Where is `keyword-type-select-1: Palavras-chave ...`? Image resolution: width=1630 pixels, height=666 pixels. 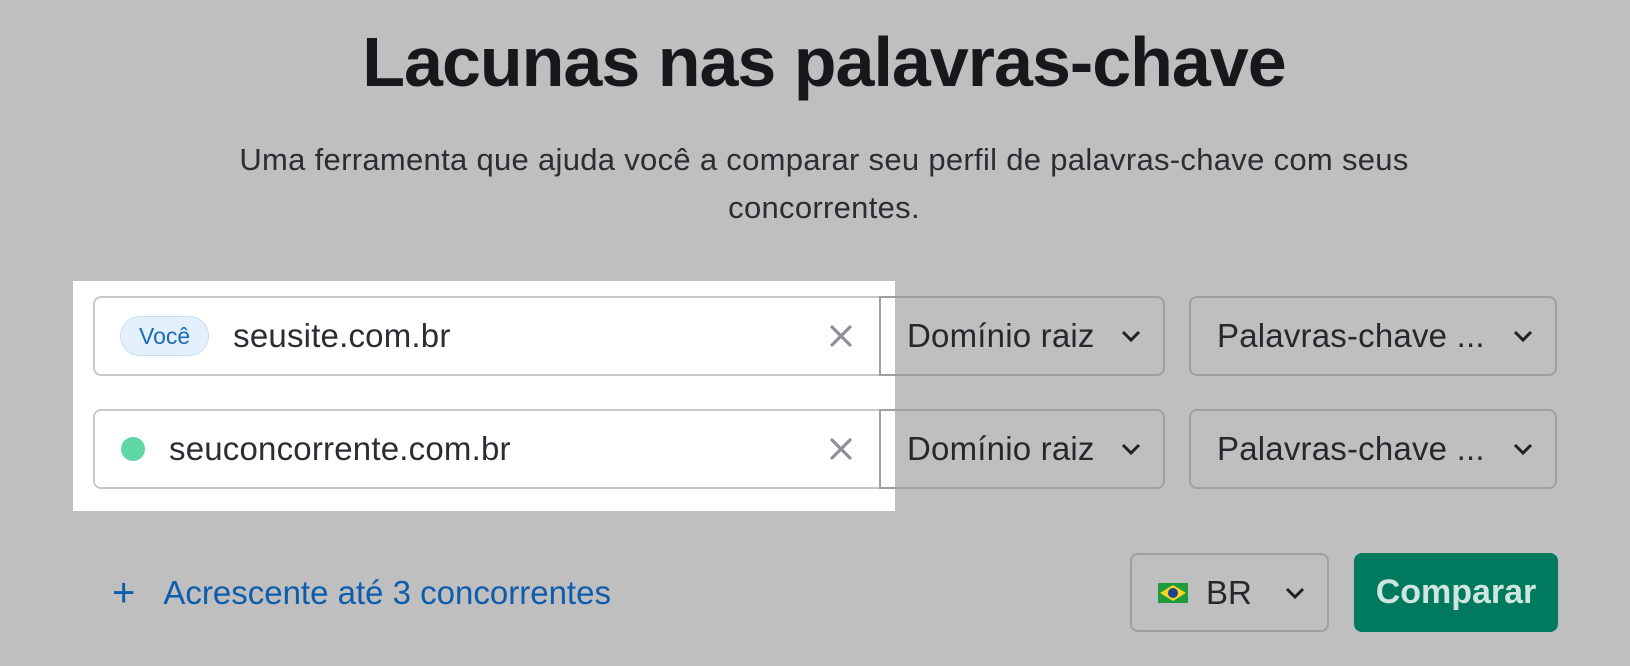
keyword-type-select-1: Palavras-chave ... is located at coordinates (1373, 336).